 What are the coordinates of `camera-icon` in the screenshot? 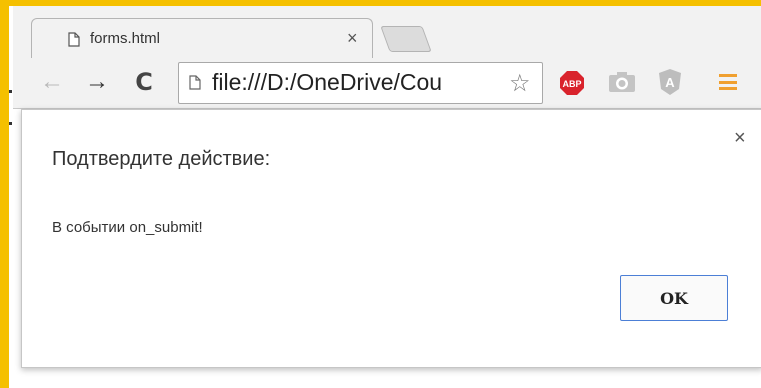 It's located at (622, 82).